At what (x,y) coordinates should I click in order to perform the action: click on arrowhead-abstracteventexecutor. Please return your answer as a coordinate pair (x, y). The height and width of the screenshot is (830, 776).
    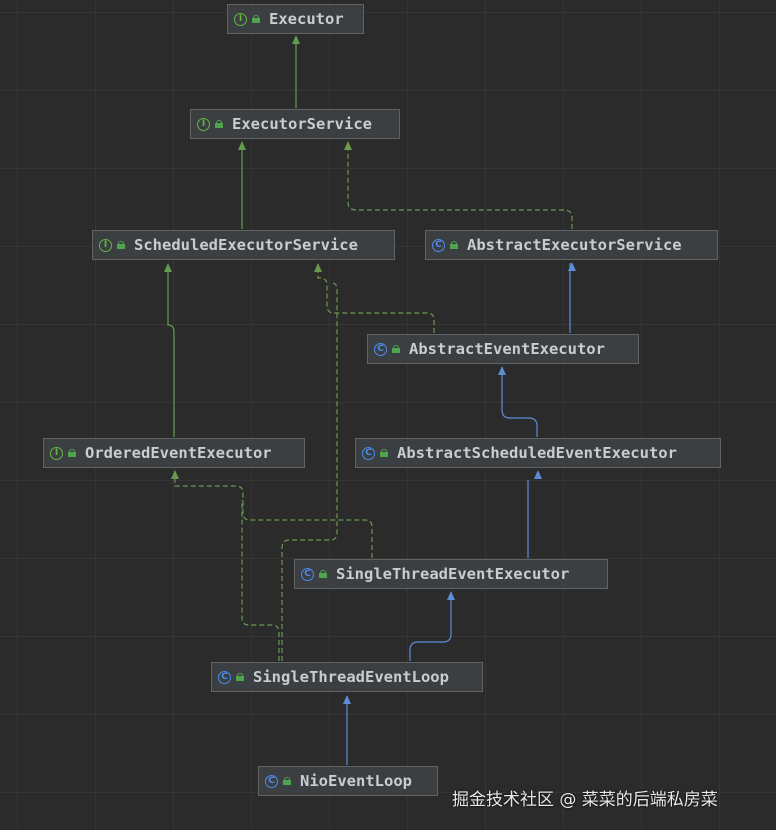
    Looking at the image, I should click on (502, 370).